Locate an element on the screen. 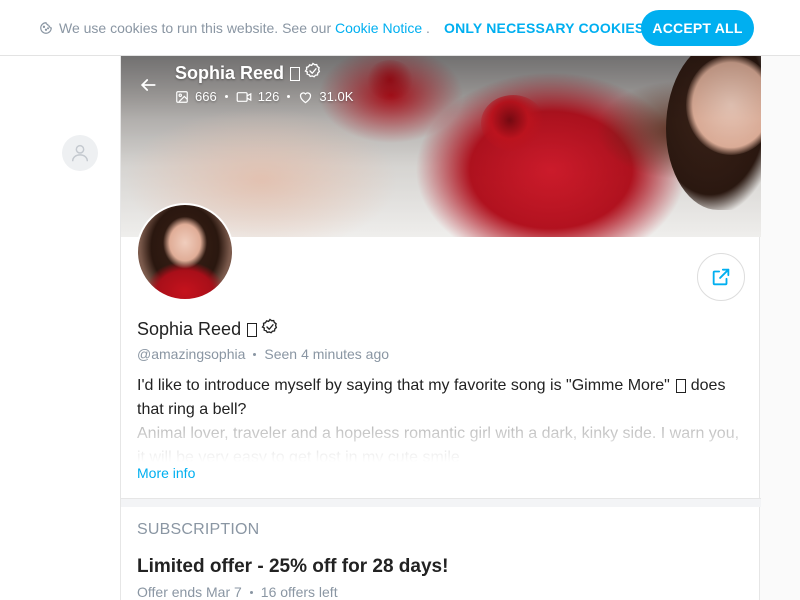  photos-count: 666 is located at coordinates (206, 96).